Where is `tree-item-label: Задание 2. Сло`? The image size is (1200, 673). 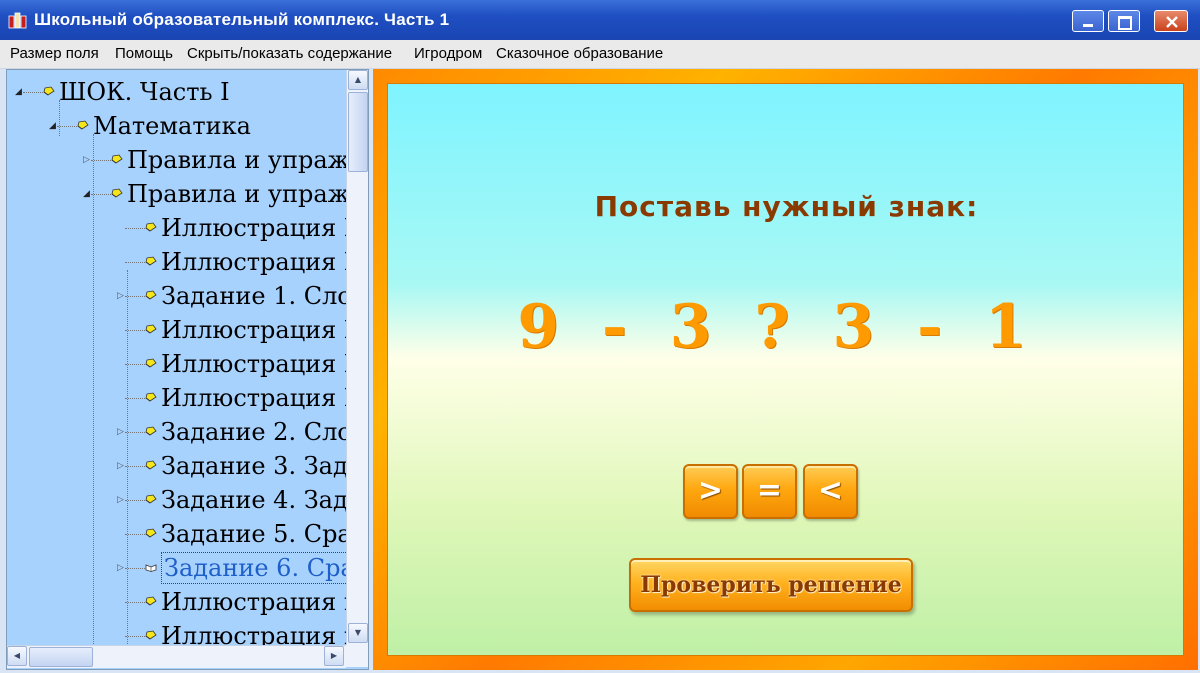
tree-item-label: Задание 2. Сло is located at coordinates (253, 432).